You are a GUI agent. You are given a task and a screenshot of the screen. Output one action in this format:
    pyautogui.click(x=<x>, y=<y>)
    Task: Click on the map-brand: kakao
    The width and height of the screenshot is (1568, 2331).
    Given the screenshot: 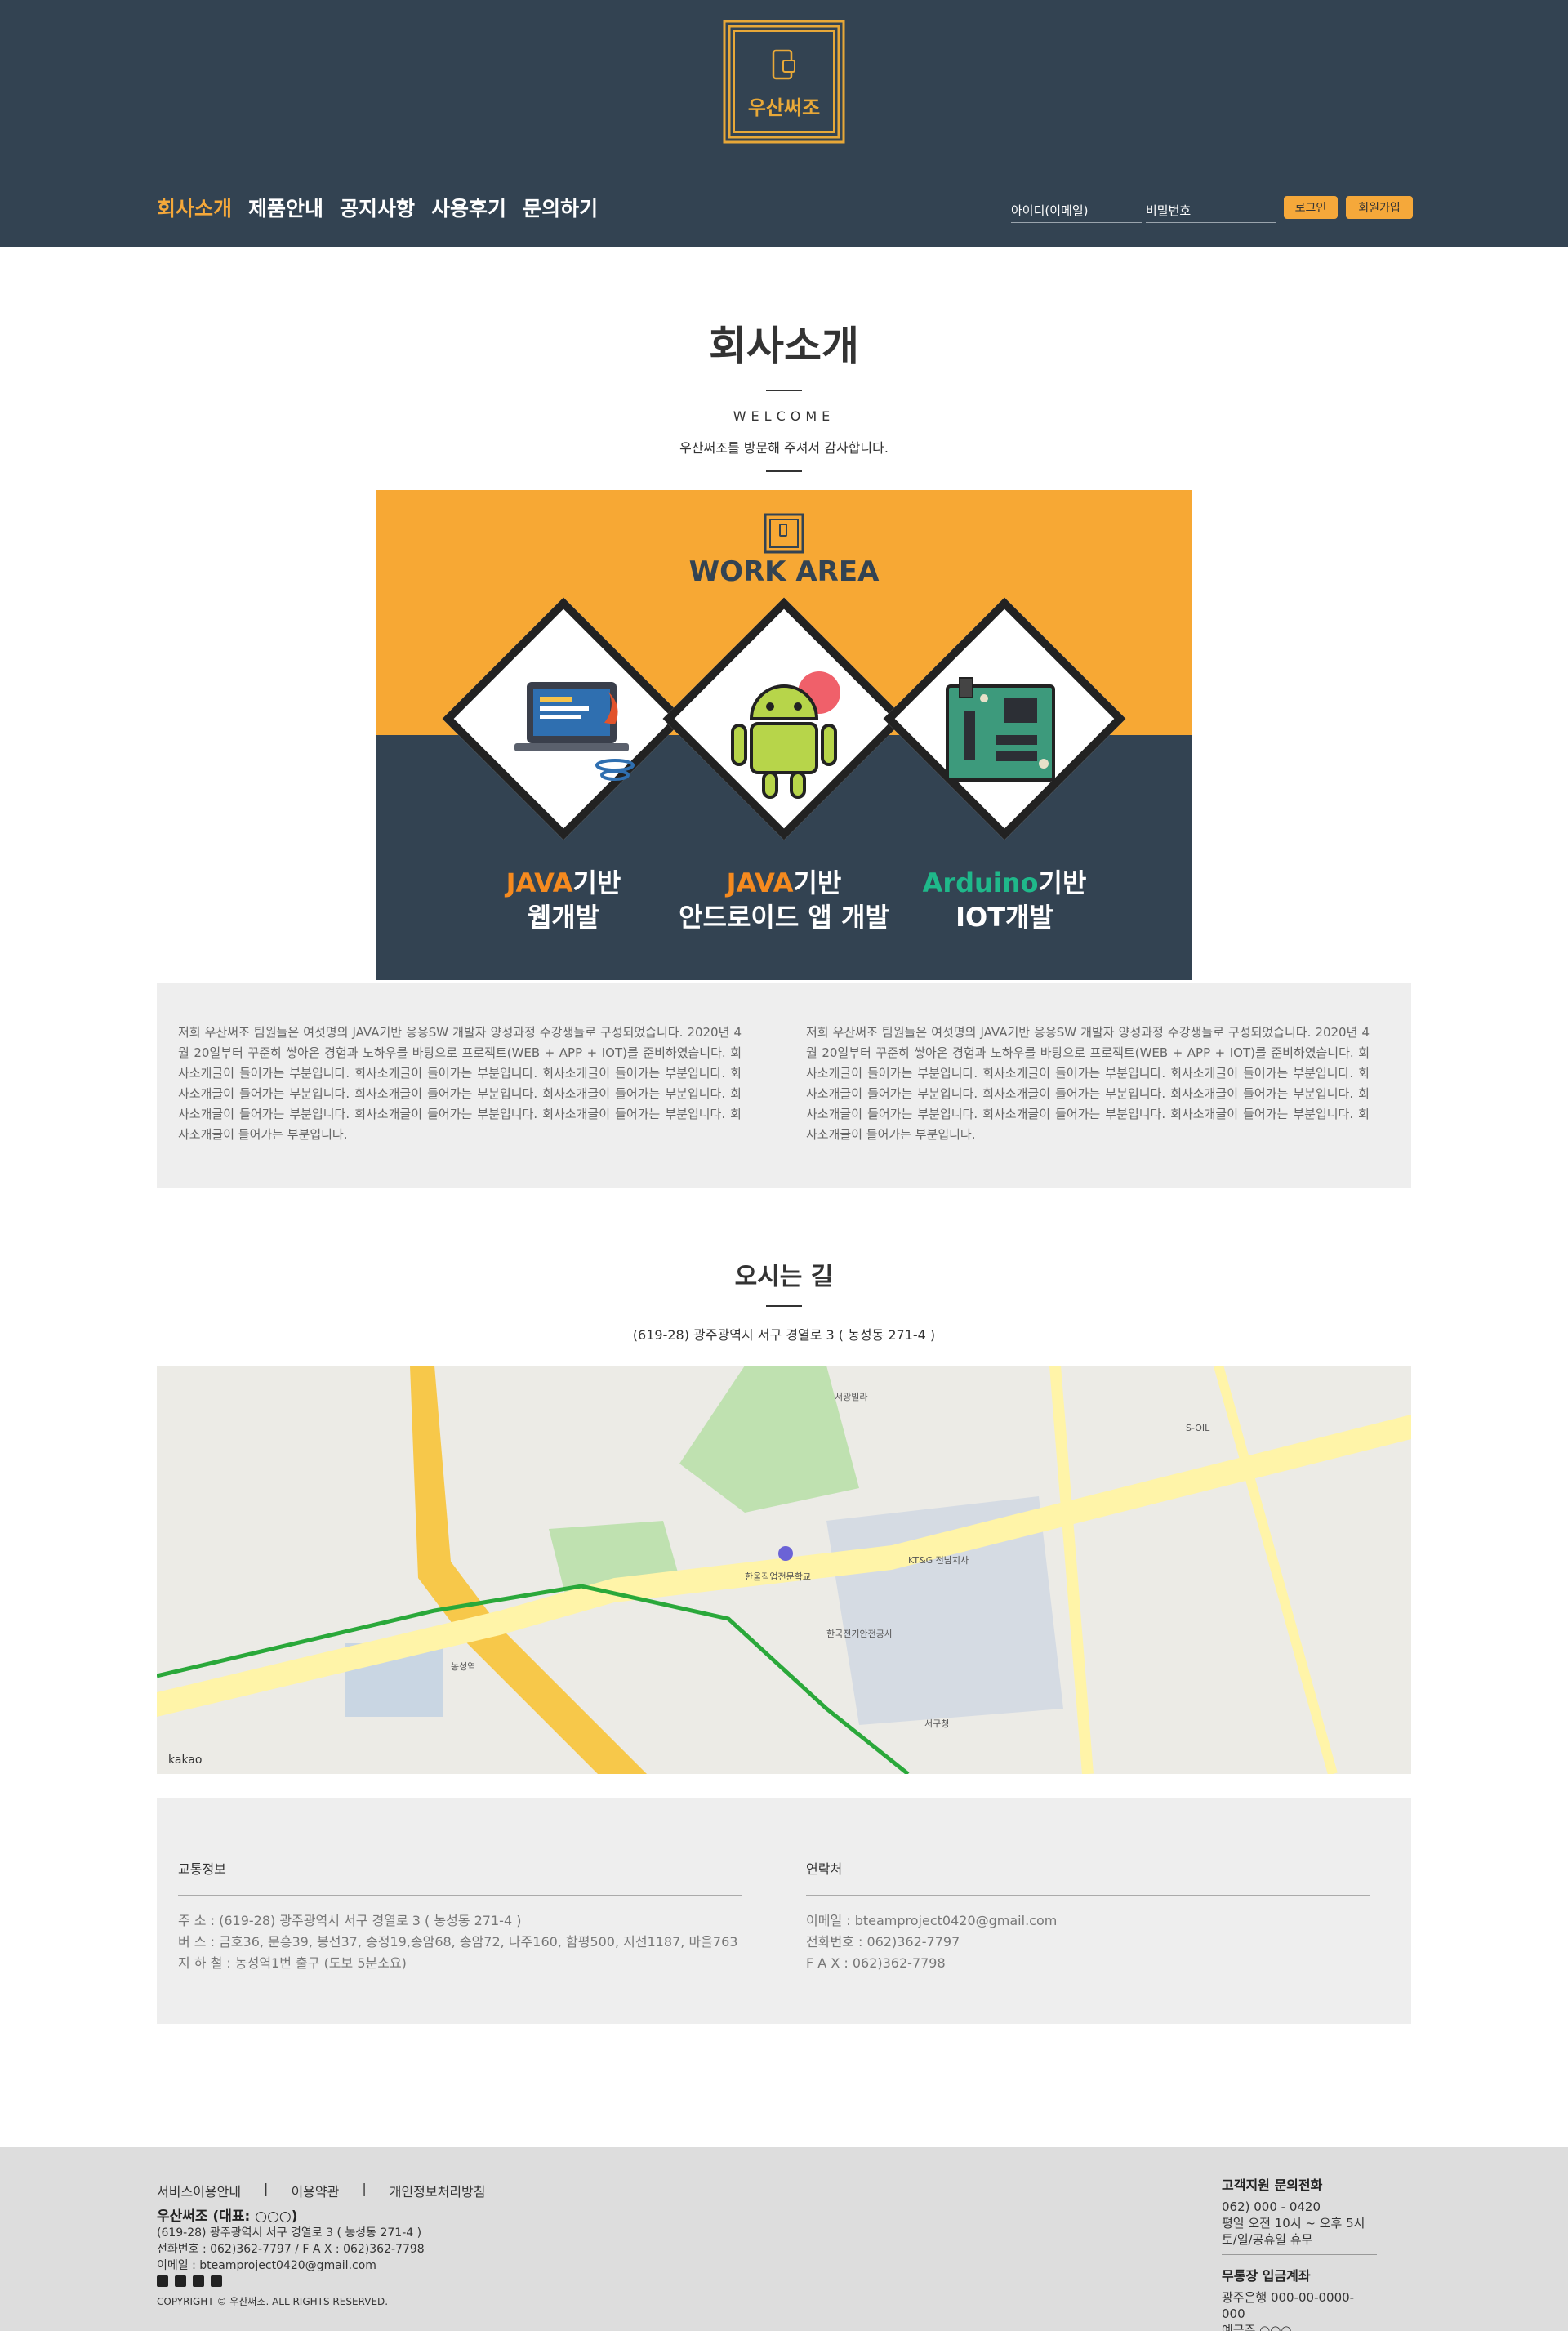 What is the action you would take?
    pyautogui.click(x=185, y=1760)
    